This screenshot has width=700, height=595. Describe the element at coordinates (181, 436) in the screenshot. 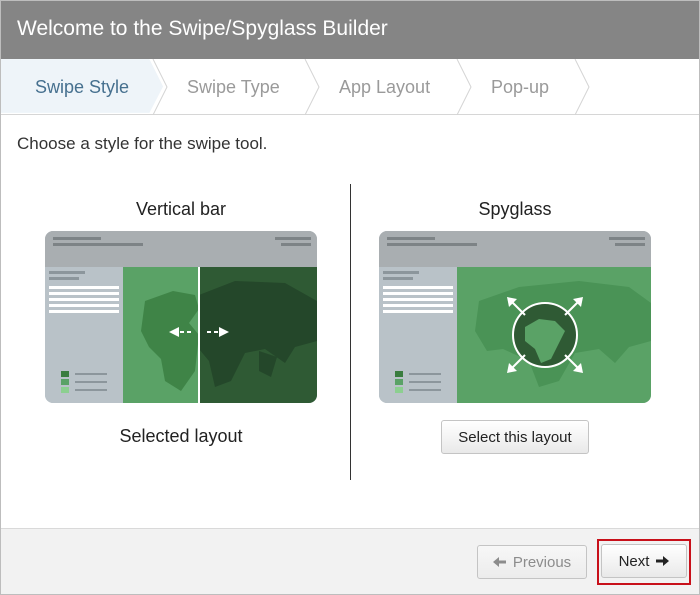

I see `selected-layout-label: Selected layout` at that location.